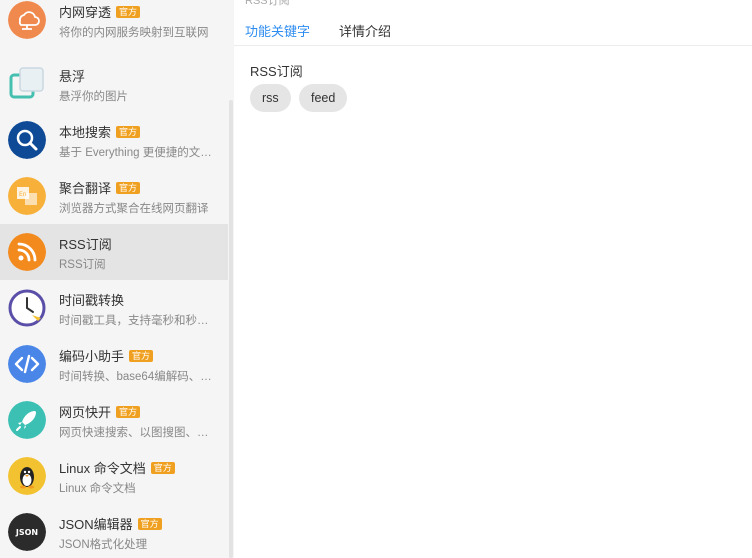 Image resolution: width=752 pixels, height=558 pixels. What do you see at coordinates (114, 140) in the screenshot?
I see `sidebar-item-local-search: 本地搜索 官方 基于 Everything 更便捷的文件搜索` at bounding box center [114, 140].